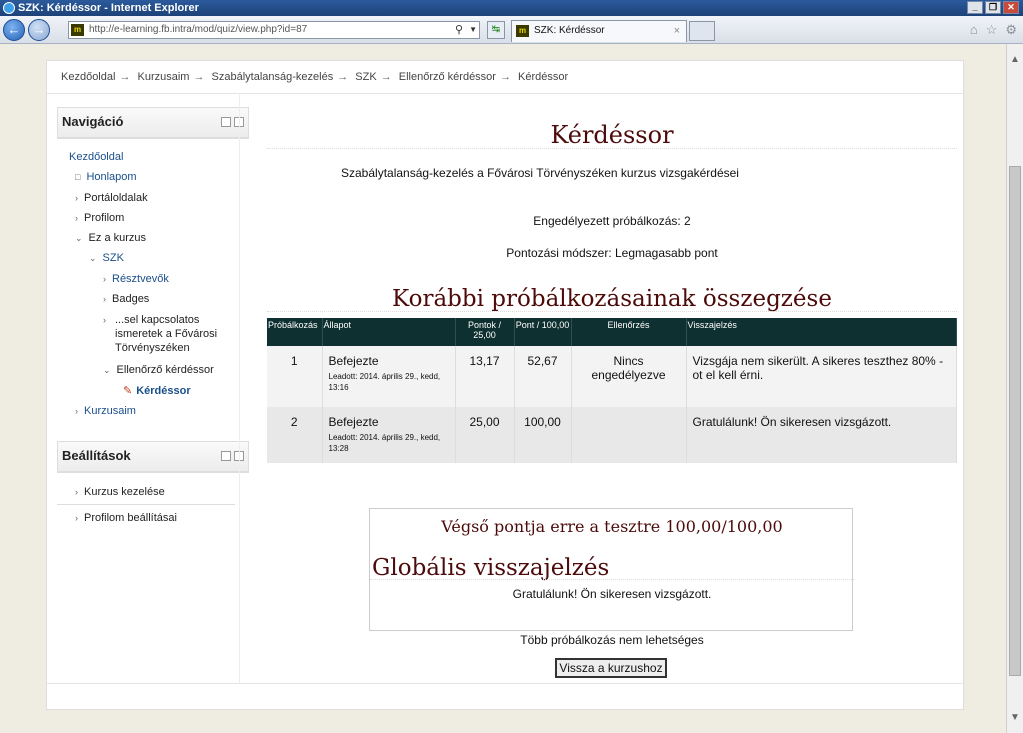 Image resolution: width=1023 pixels, height=733 pixels. What do you see at coordinates (543, 332) in the screenshot?
I see `col-header-grade: Pont / 100,00` at bounding box center [543, 332].